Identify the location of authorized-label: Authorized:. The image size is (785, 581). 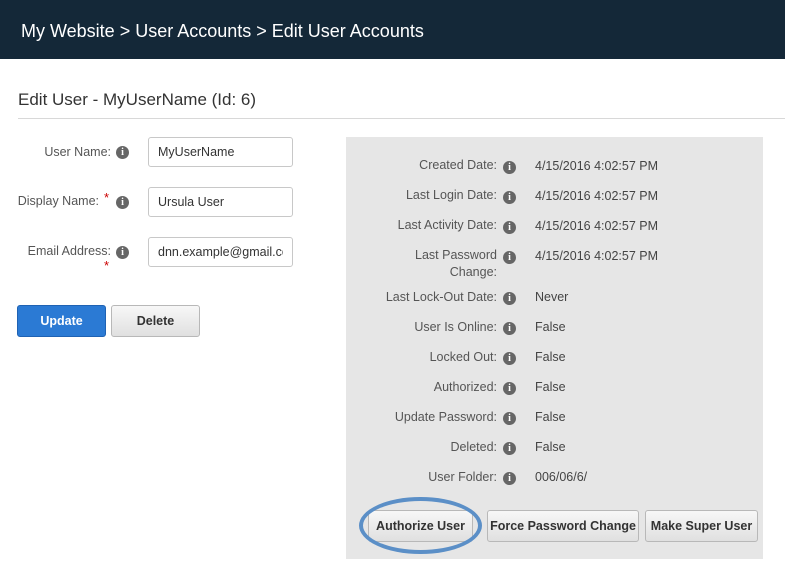
(465, 387).